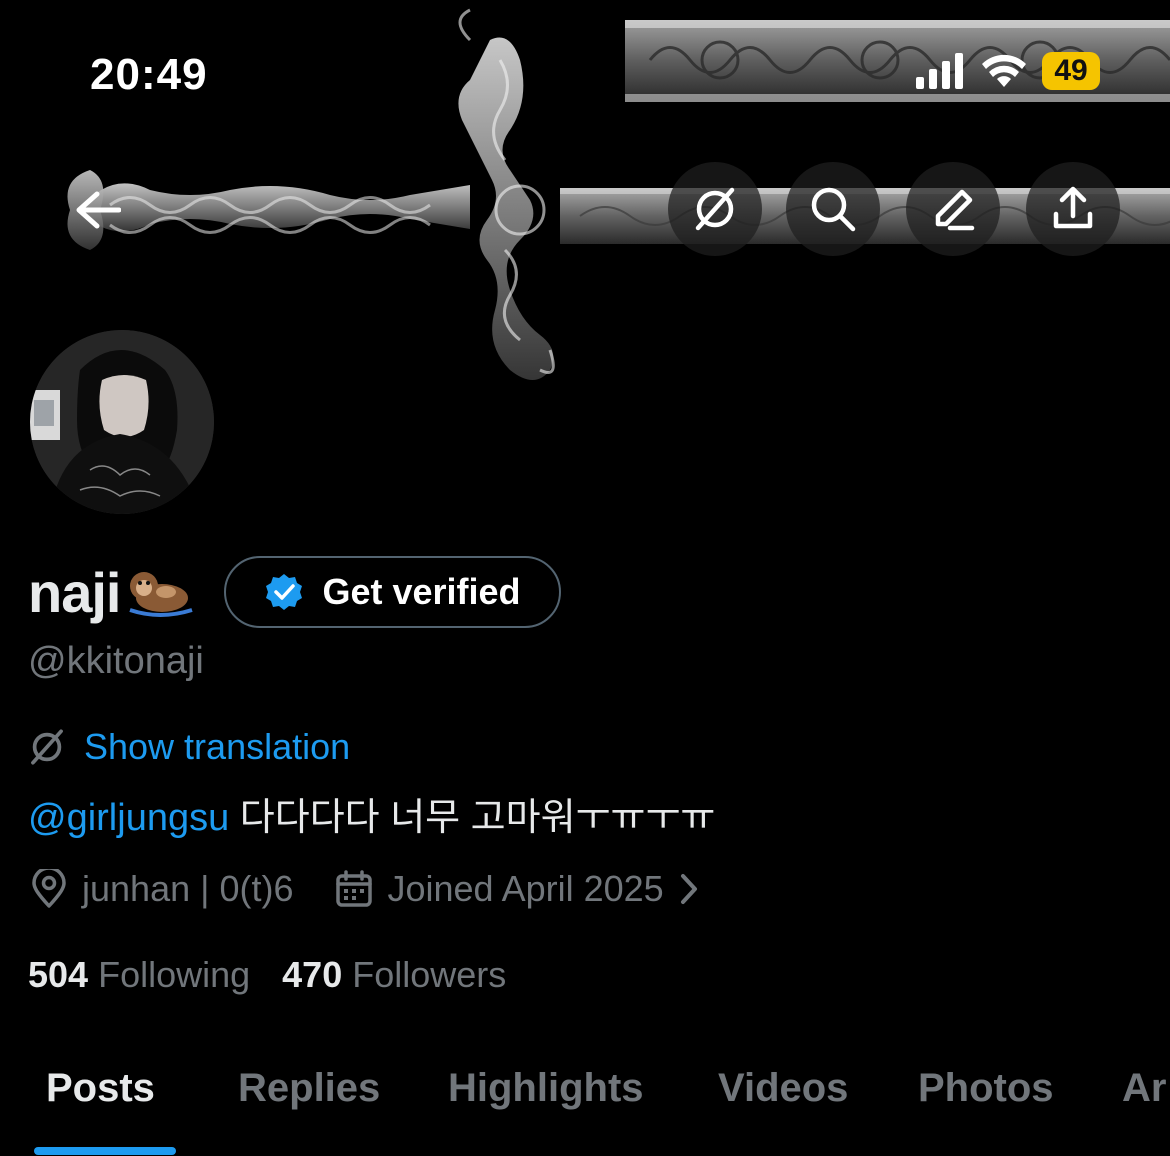  I want to click on location-pin-icon, so click(49, 888).